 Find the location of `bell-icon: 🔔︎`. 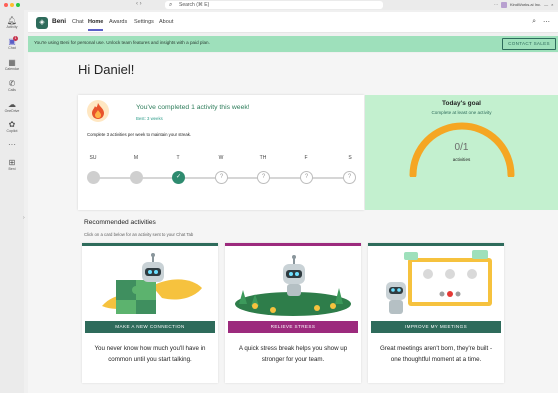

bell-icon: 🔔︎ is located at coordinates (12, 20).